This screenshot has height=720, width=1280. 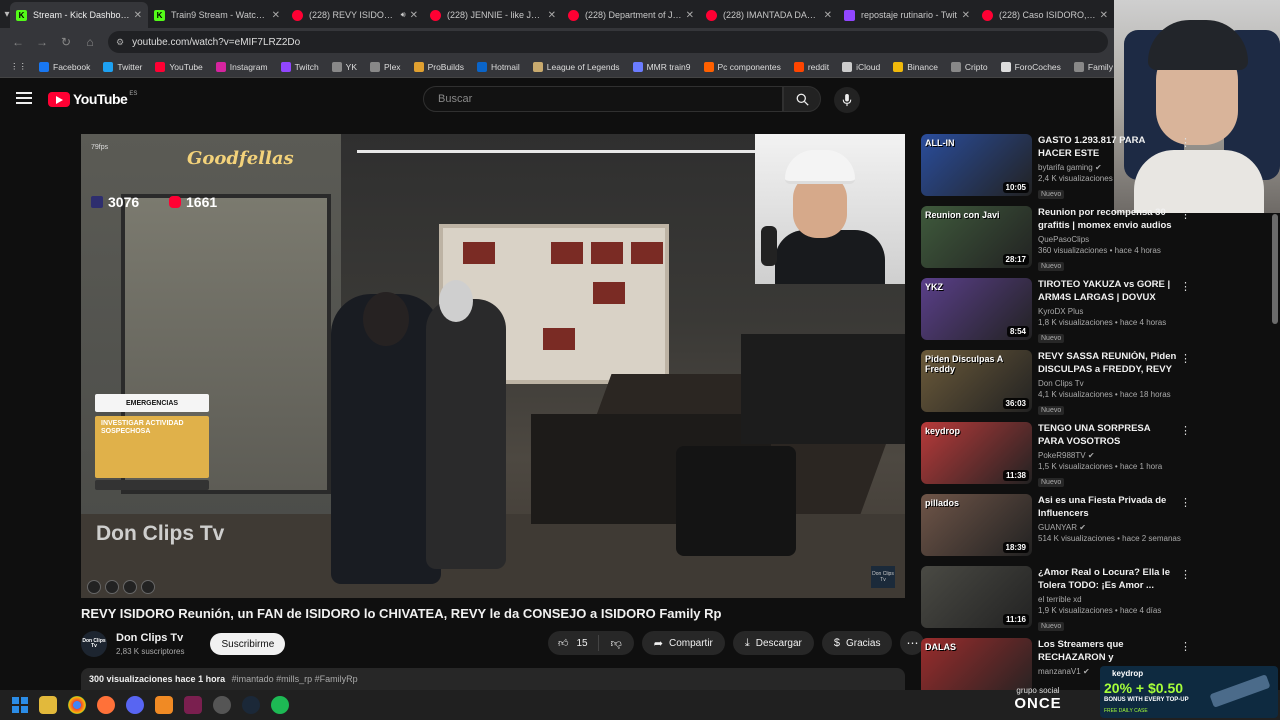 I want to click on forward-icon: →, so click(x=42, y=42).